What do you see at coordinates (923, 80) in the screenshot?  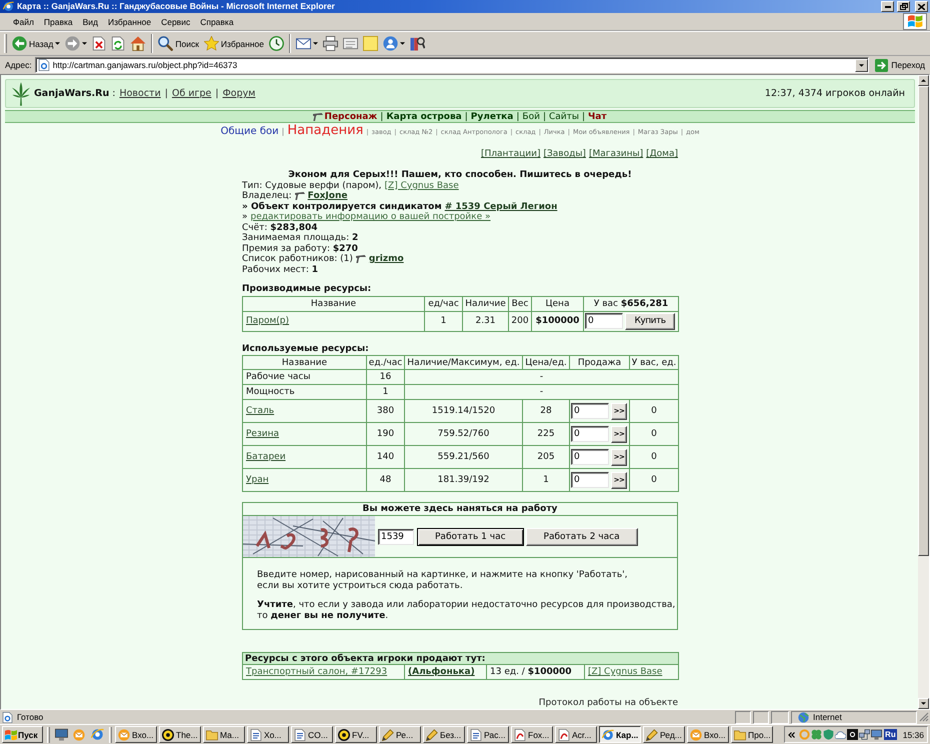 I see `scroll-up-button` at bounding box center [923, 80].